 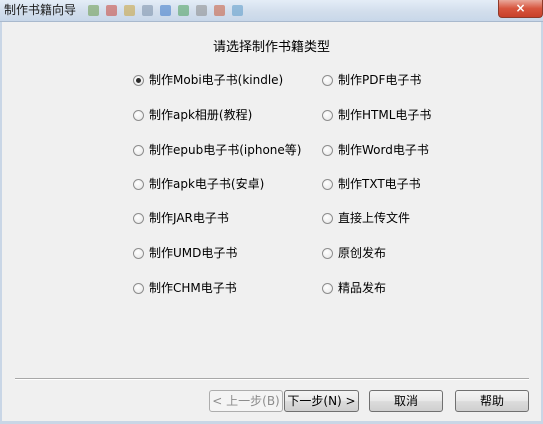 I want to click on option-premium-publish: 精品发布, so click(x=354, y=288).